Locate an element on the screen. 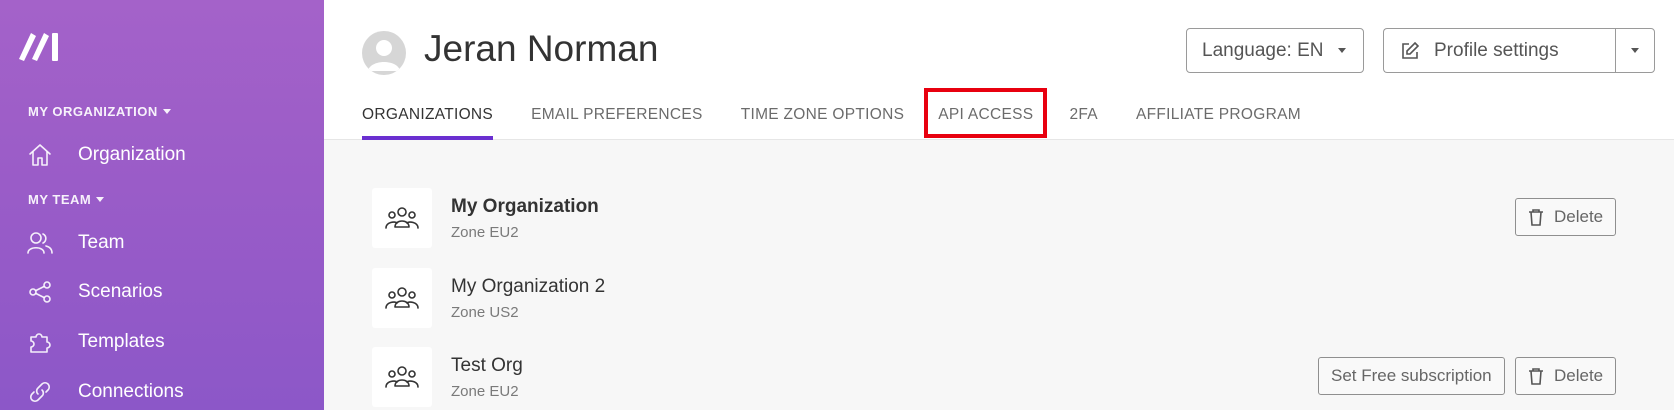 Image resolution: width=1674 pixels, height=410 pixels. organization-name: Test Org is located at coordinates (487, 366).